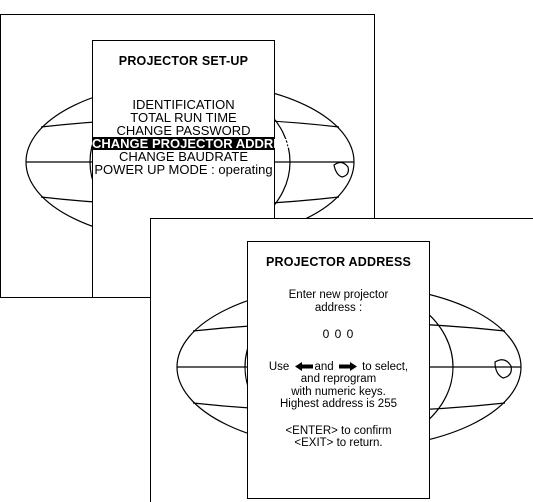 The image size is (533, 502). What do you see at coordinates (338, 430) in the screenshot?
I see `enter-hint: <ENTER> to confirm` at bounding box center [338, 430].